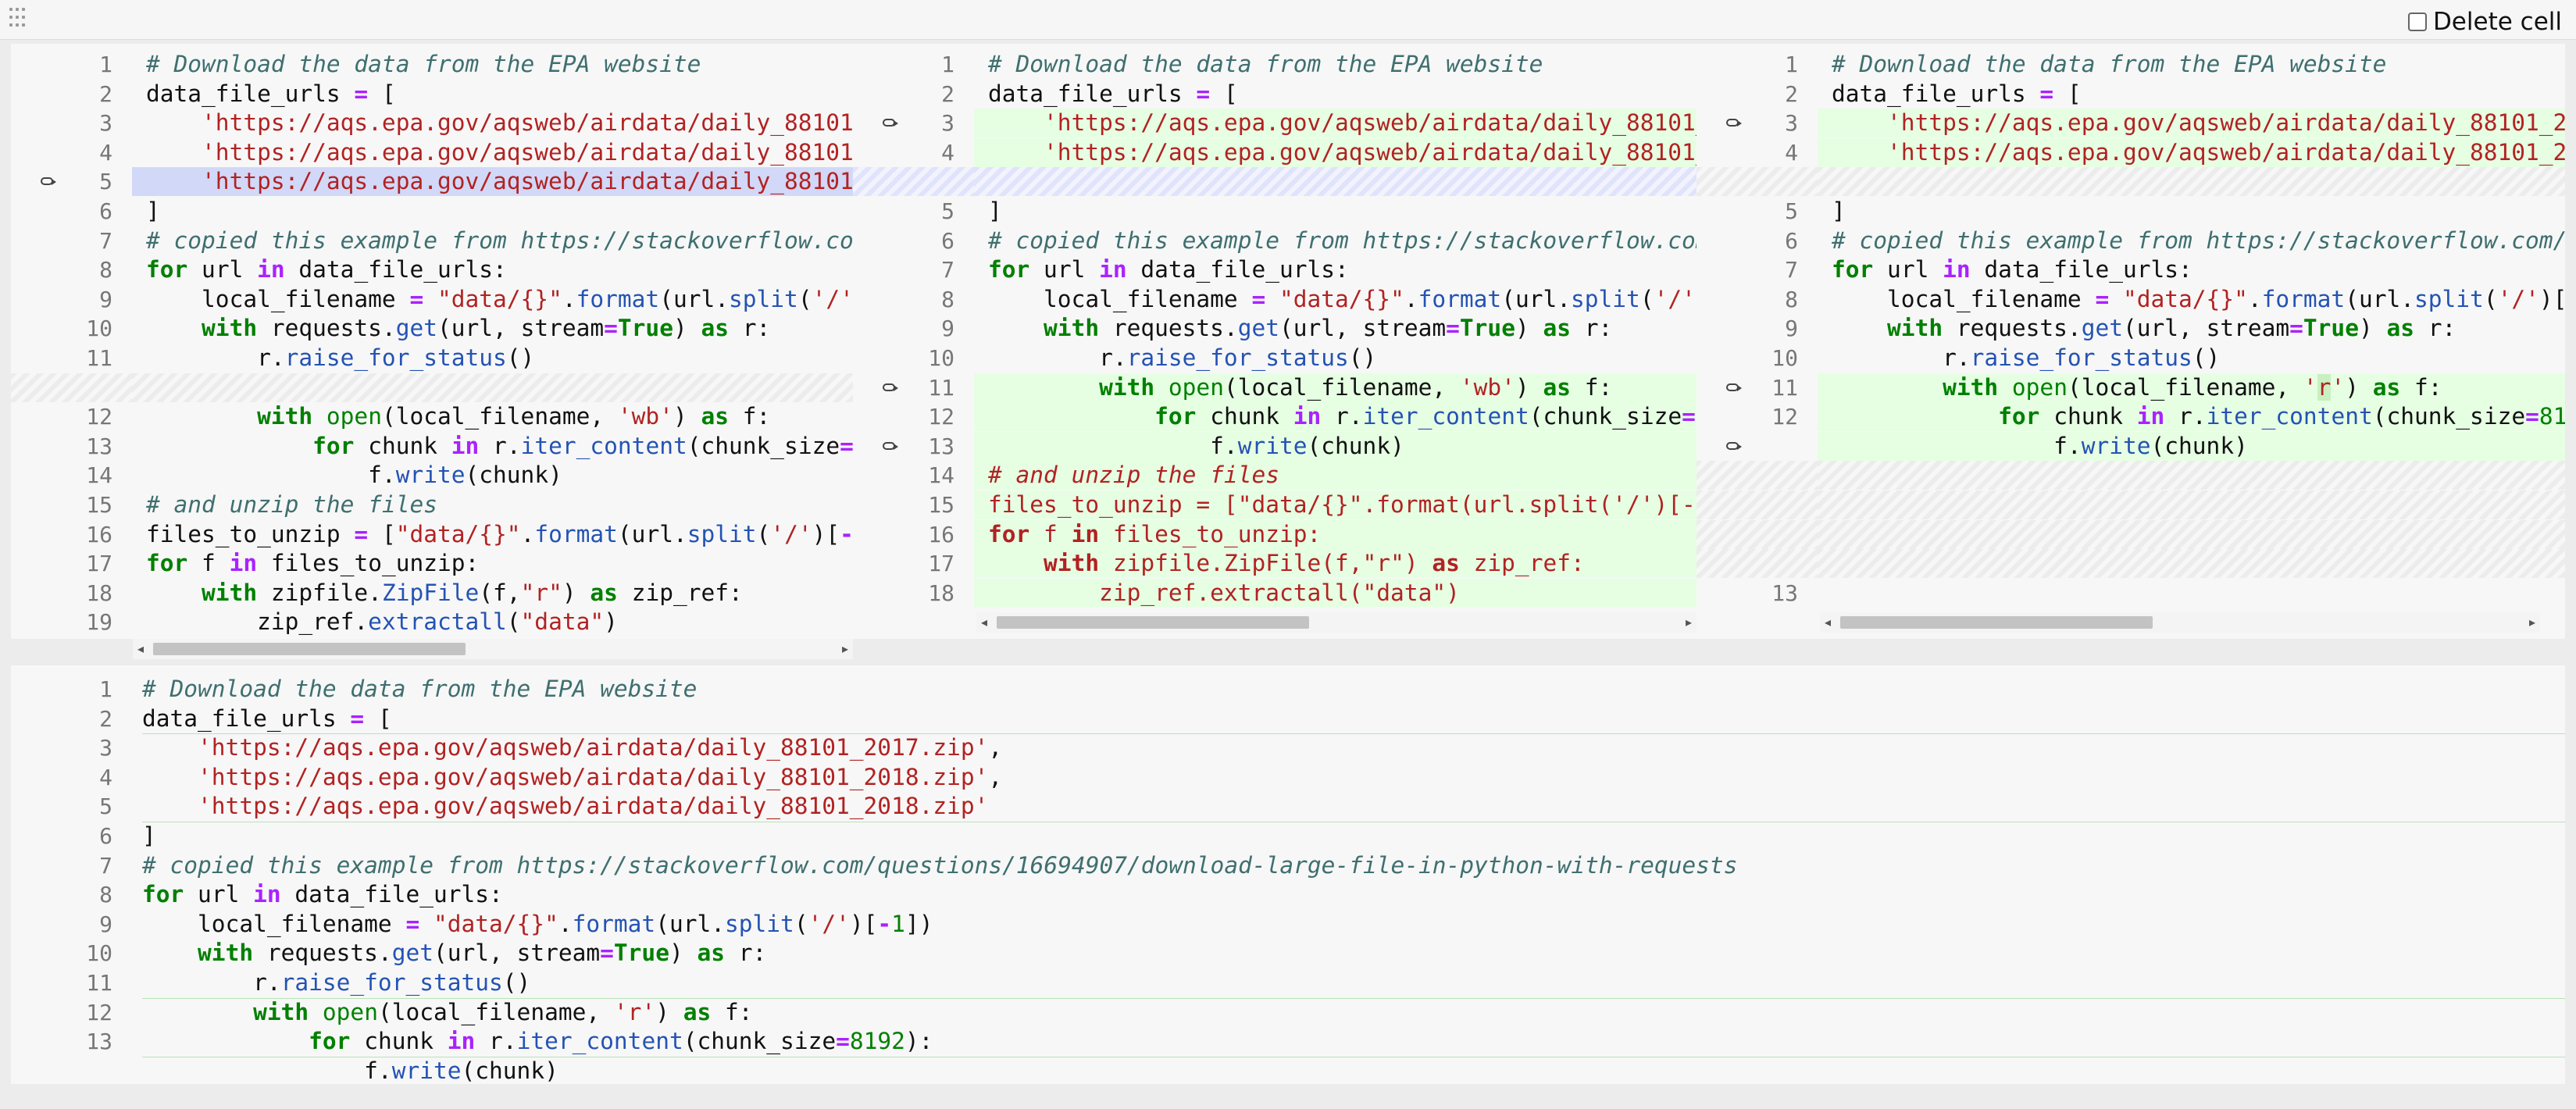 The height and width of the screenshot is (1109, 2576). What do you see at coordinates (18, 19) in the screenshot?
I see `drag-handle-icon` at bounding box center [18, 19].